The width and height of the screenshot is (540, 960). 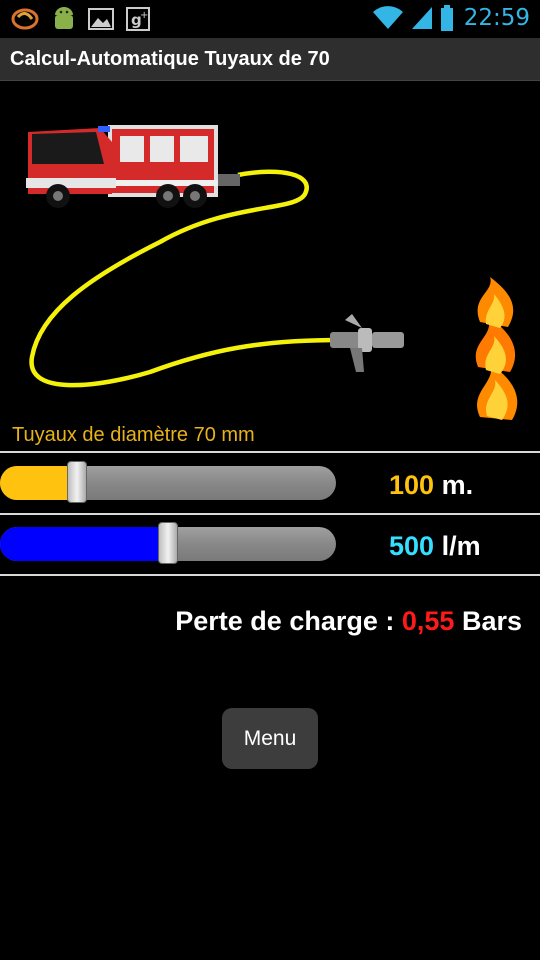 What do you see at coordinates (25, 19) in the screenshot?
I see `sync-icon` at bounding box center [25, 19].